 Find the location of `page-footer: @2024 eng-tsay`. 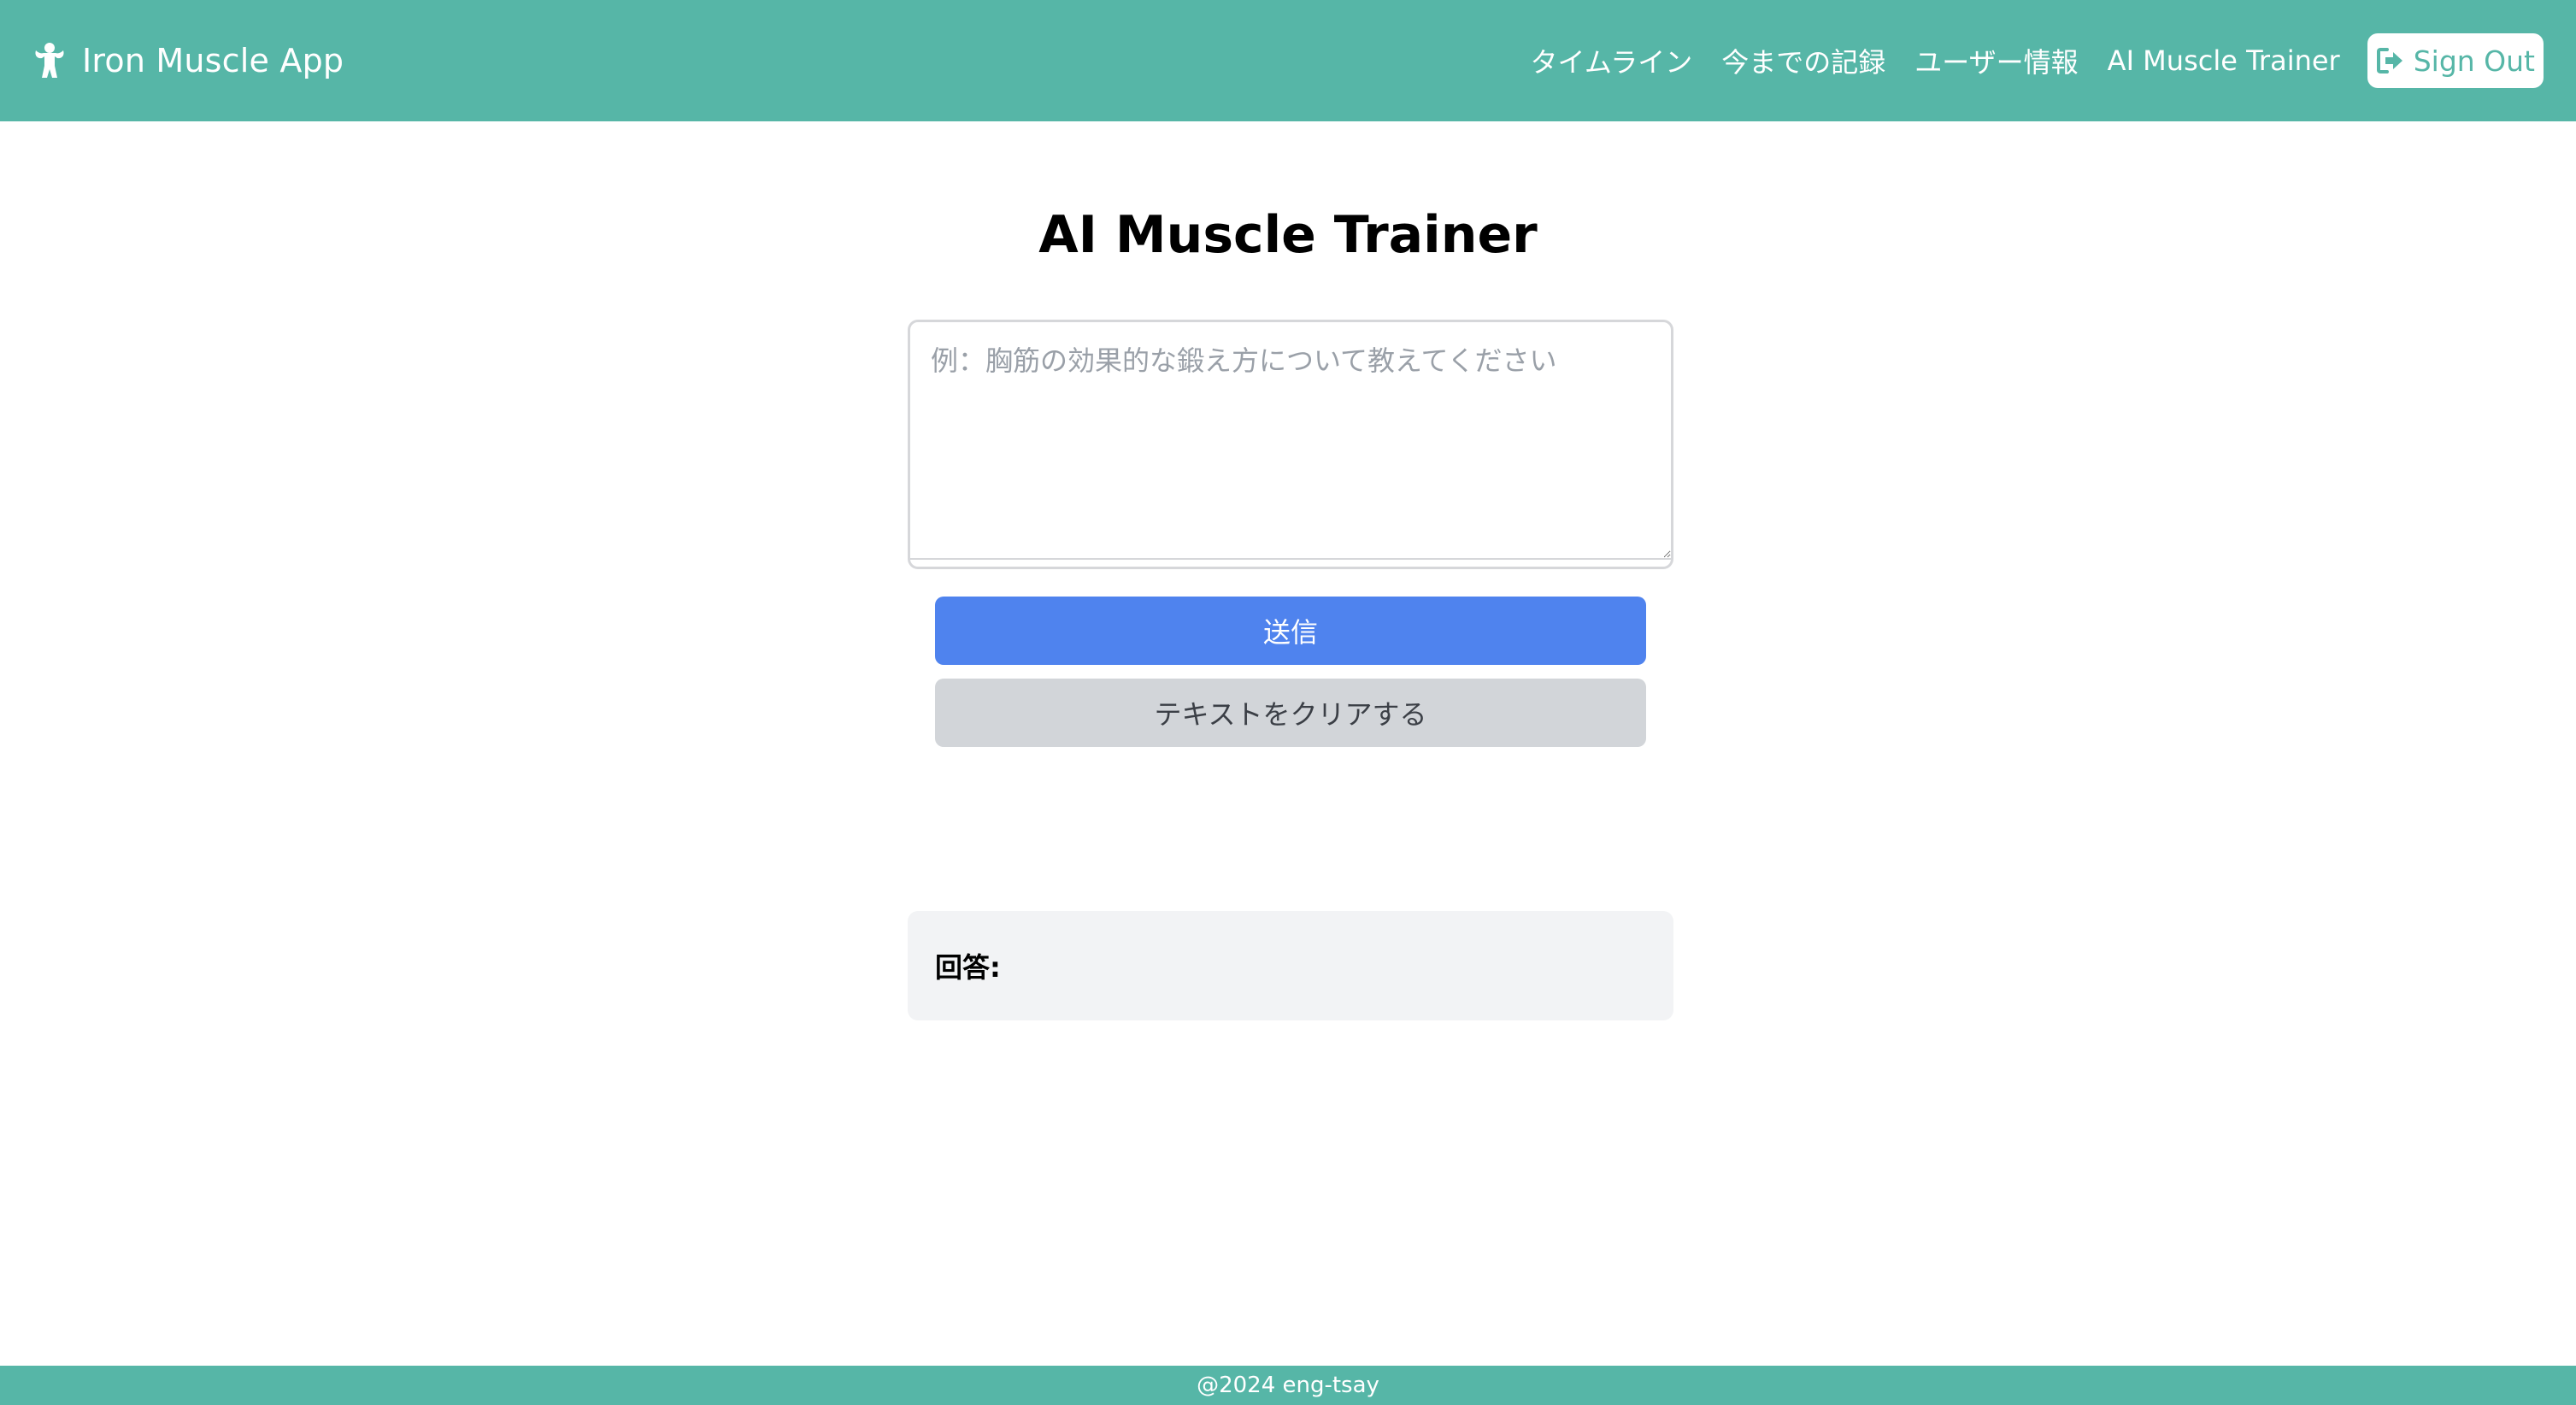

page-footer: @2024 eng-tsay is located at coordinates (1288, 1385).